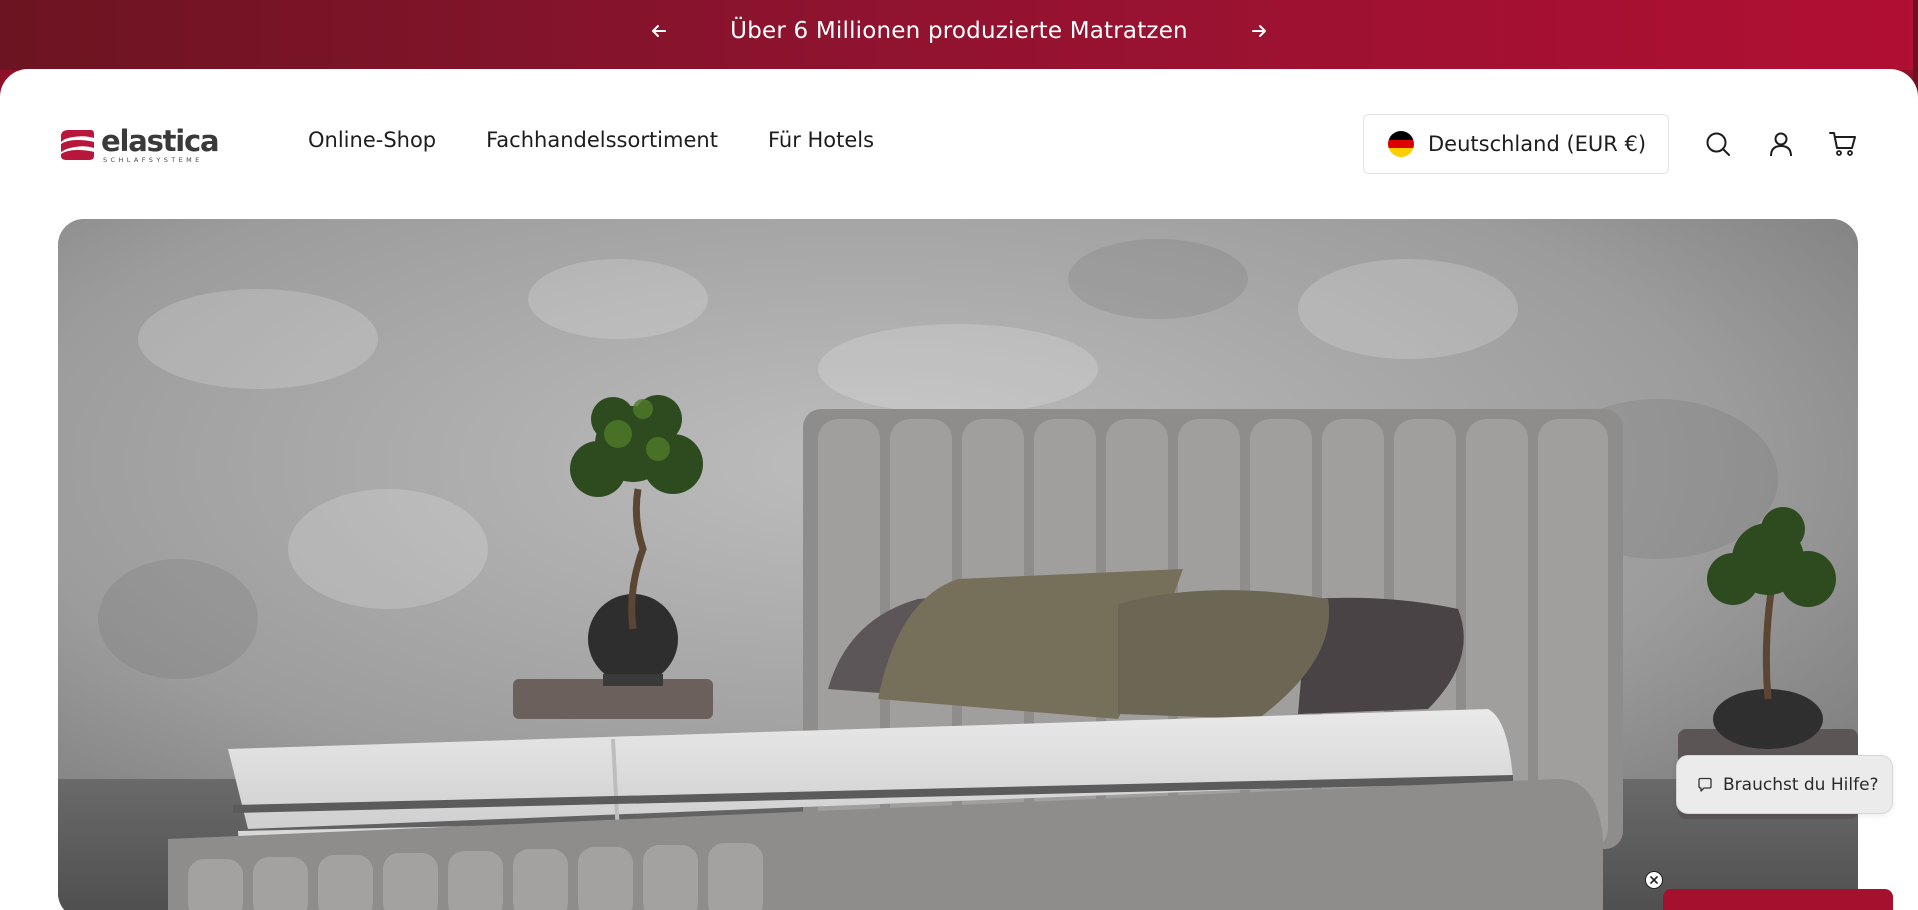 Image resolution: width=1918 pixels, height=910 pixels. What do you see at coordinates (1801, 784) in the screenshot?
I see `help-chat-label: Brauchst du Hilfe?` at bounding box center [1801, 784].